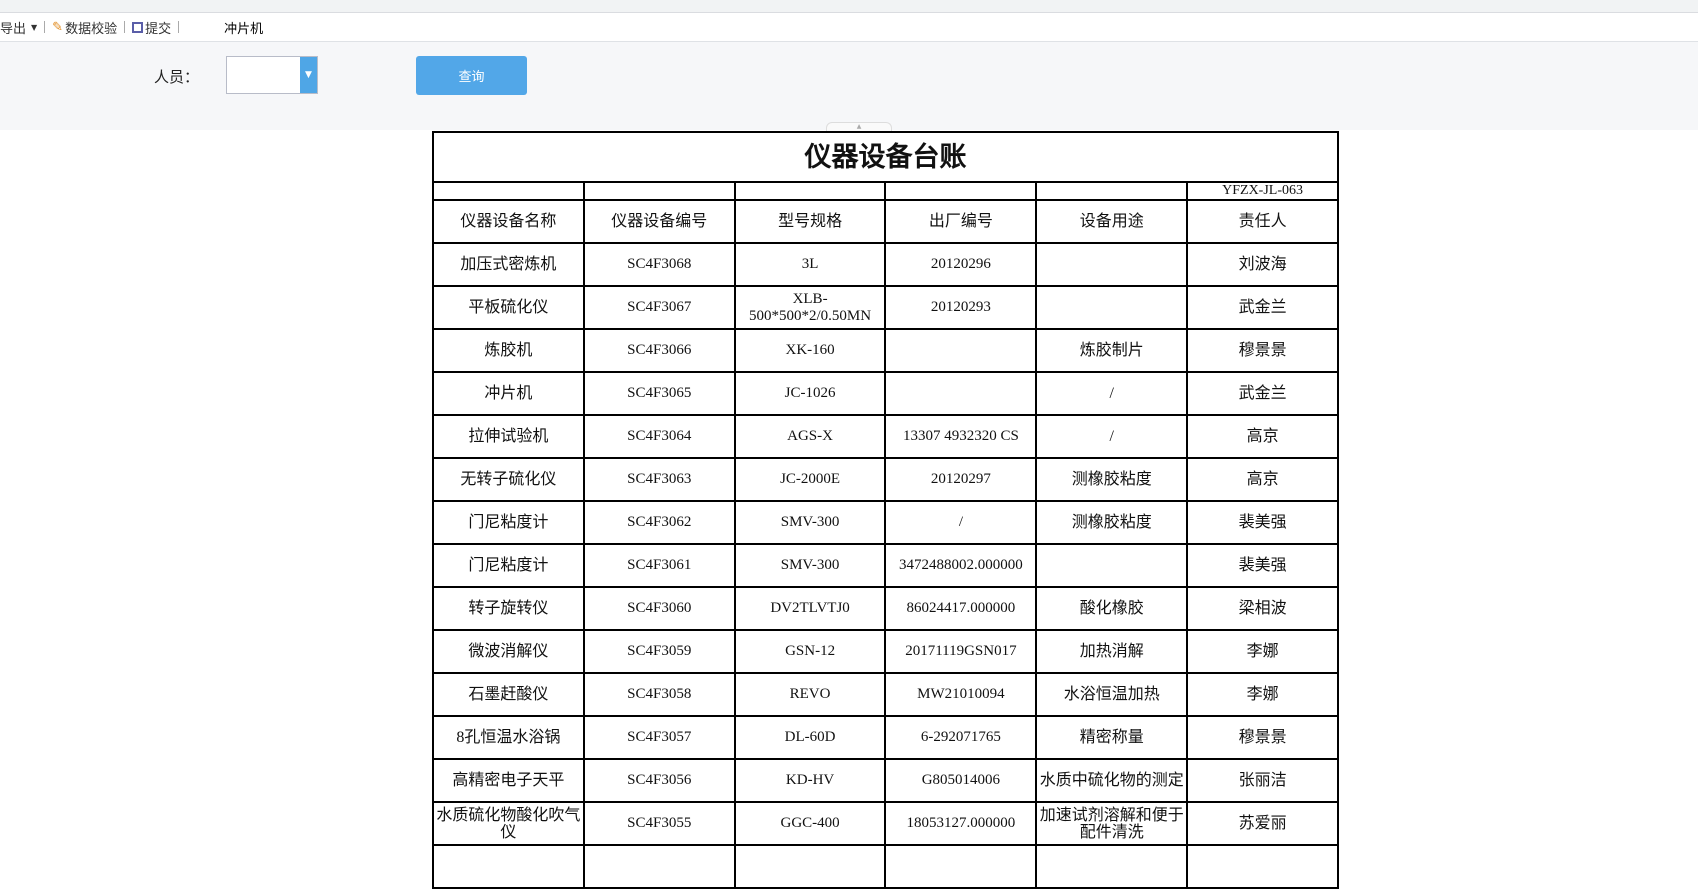 The height and width of the screenshot is (893, 1698). What do you see at coordinates (1262, 608) in the screenshot?
I see `table-cell: 梁相波` at bounding box center [1262, 608].